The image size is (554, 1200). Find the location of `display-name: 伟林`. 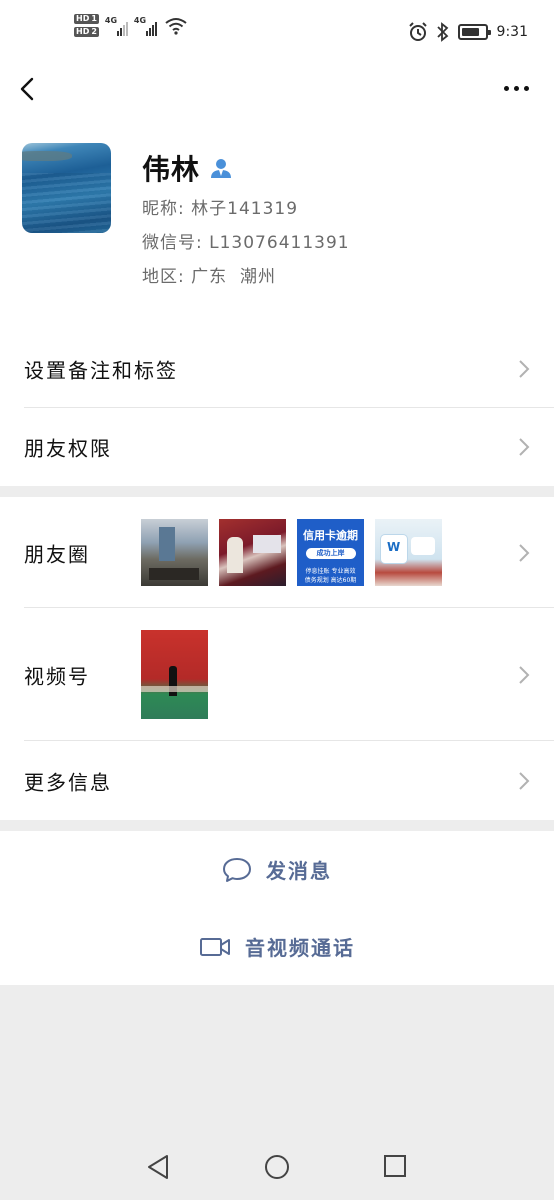

display-name: 伟林 is located at coordinates (171, 169).